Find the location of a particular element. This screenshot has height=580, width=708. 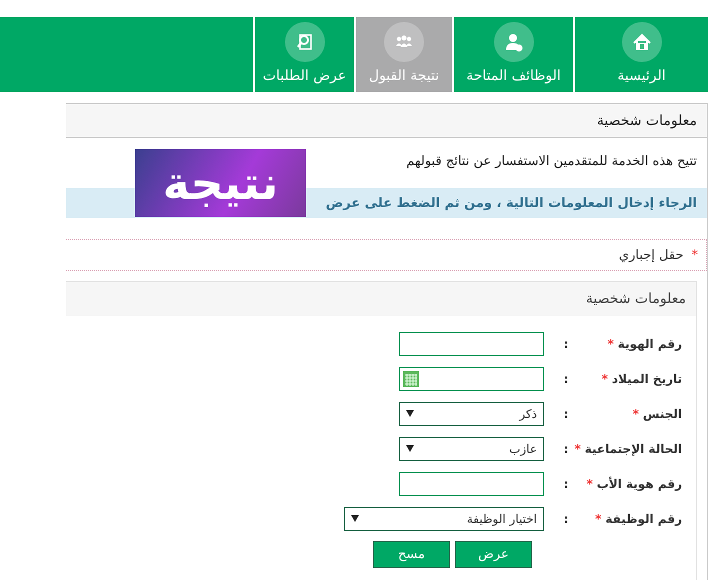

field-label: رقم هوية الأب is located at coordinates (639, 483).